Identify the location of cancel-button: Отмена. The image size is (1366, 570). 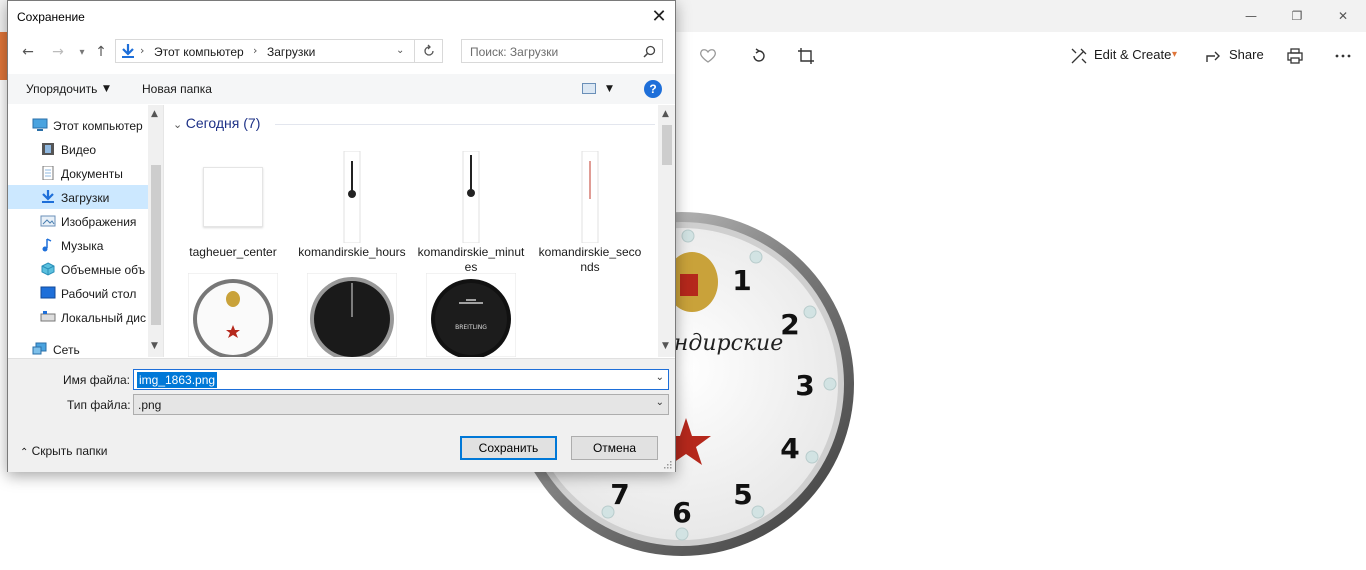
(614, 448).